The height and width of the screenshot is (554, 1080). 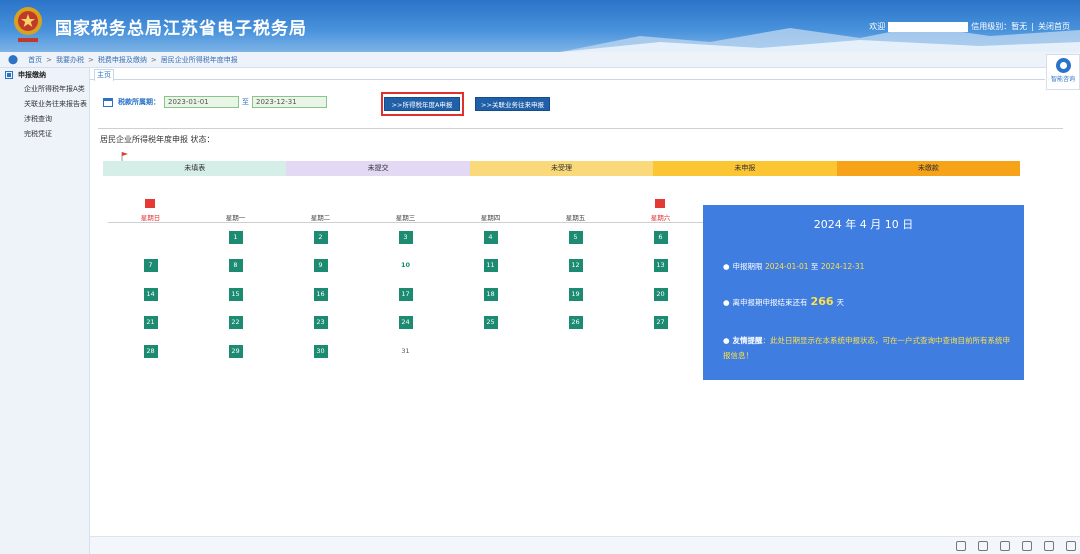 I want to click on period-label-text: 申报期限, so click(x=747, y=266).